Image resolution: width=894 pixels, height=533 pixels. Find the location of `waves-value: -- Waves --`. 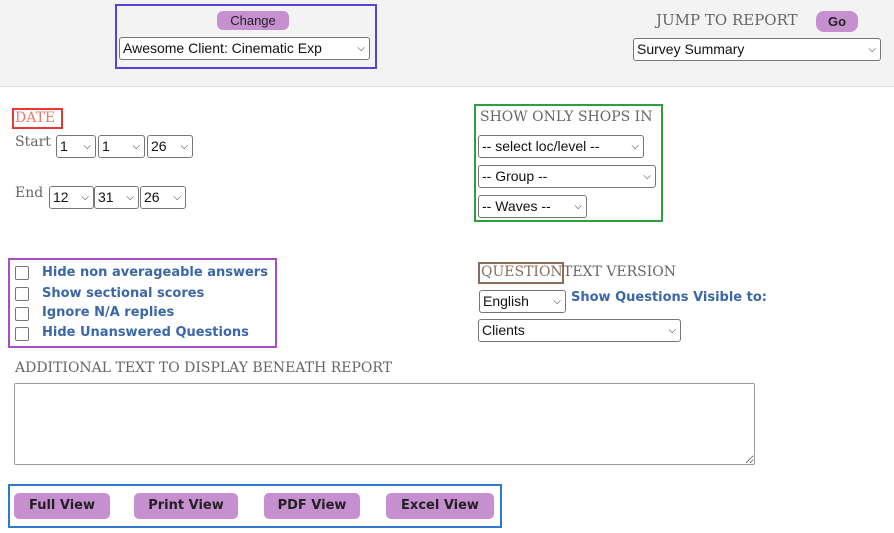

waves-value: -- Waves -- is located at coordinates (516, 206).